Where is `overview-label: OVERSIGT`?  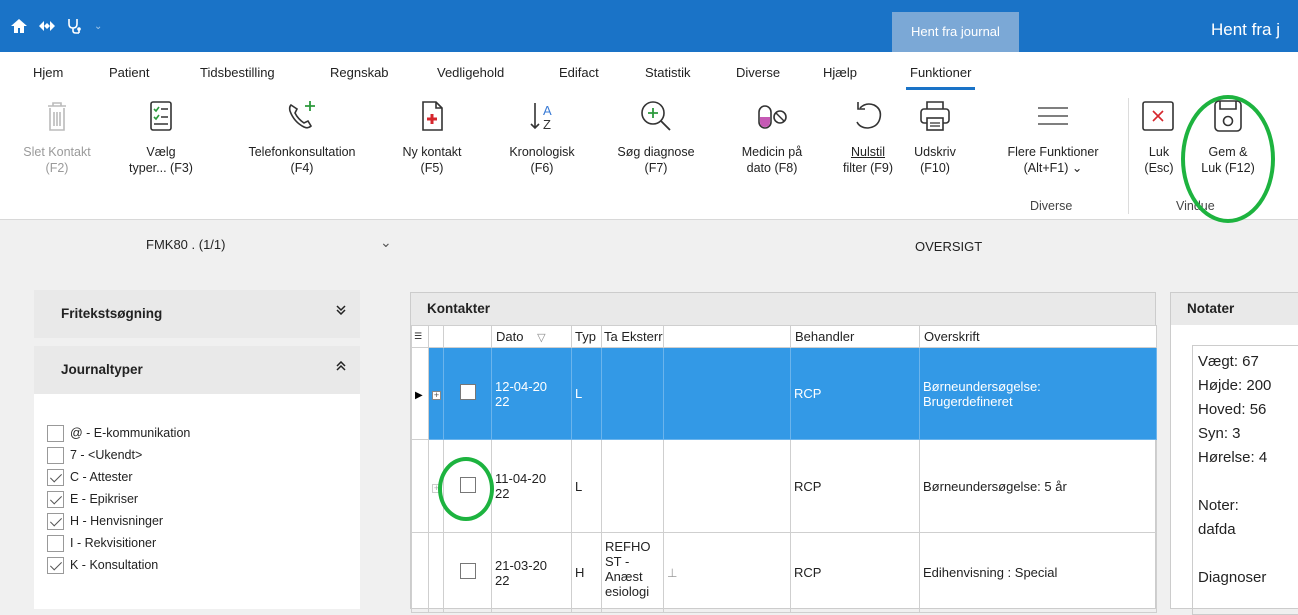
overview-label: OVERSIGT is located at coordinates (949, 246).